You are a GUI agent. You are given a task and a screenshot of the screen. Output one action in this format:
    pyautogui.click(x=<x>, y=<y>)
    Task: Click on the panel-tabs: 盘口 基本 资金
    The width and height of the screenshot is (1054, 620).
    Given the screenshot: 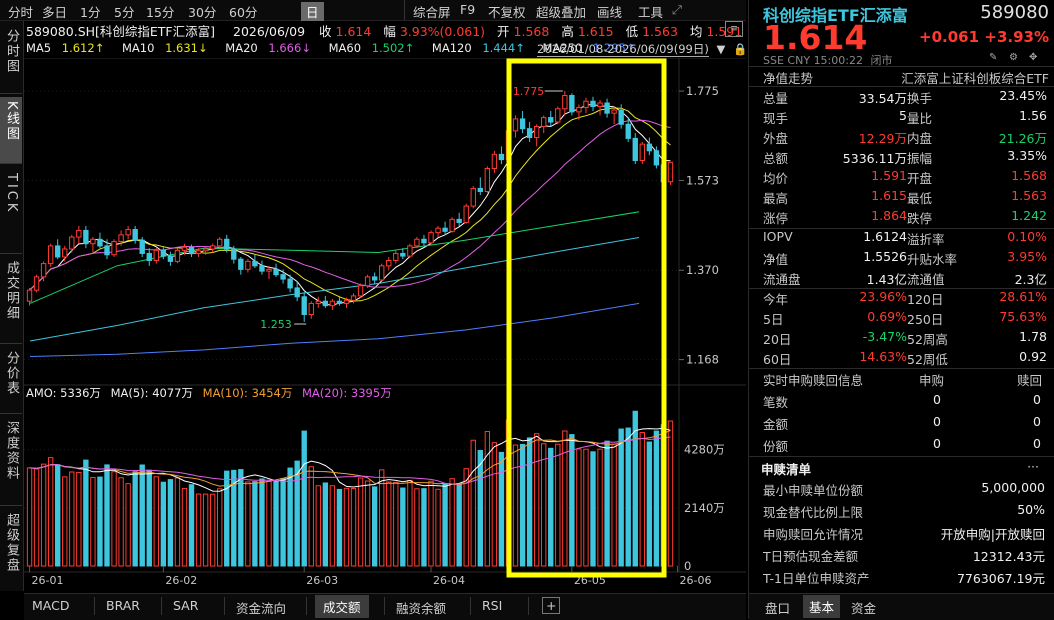 What is the action you would take?
    pyautogui.click(x=901, y=606)
    